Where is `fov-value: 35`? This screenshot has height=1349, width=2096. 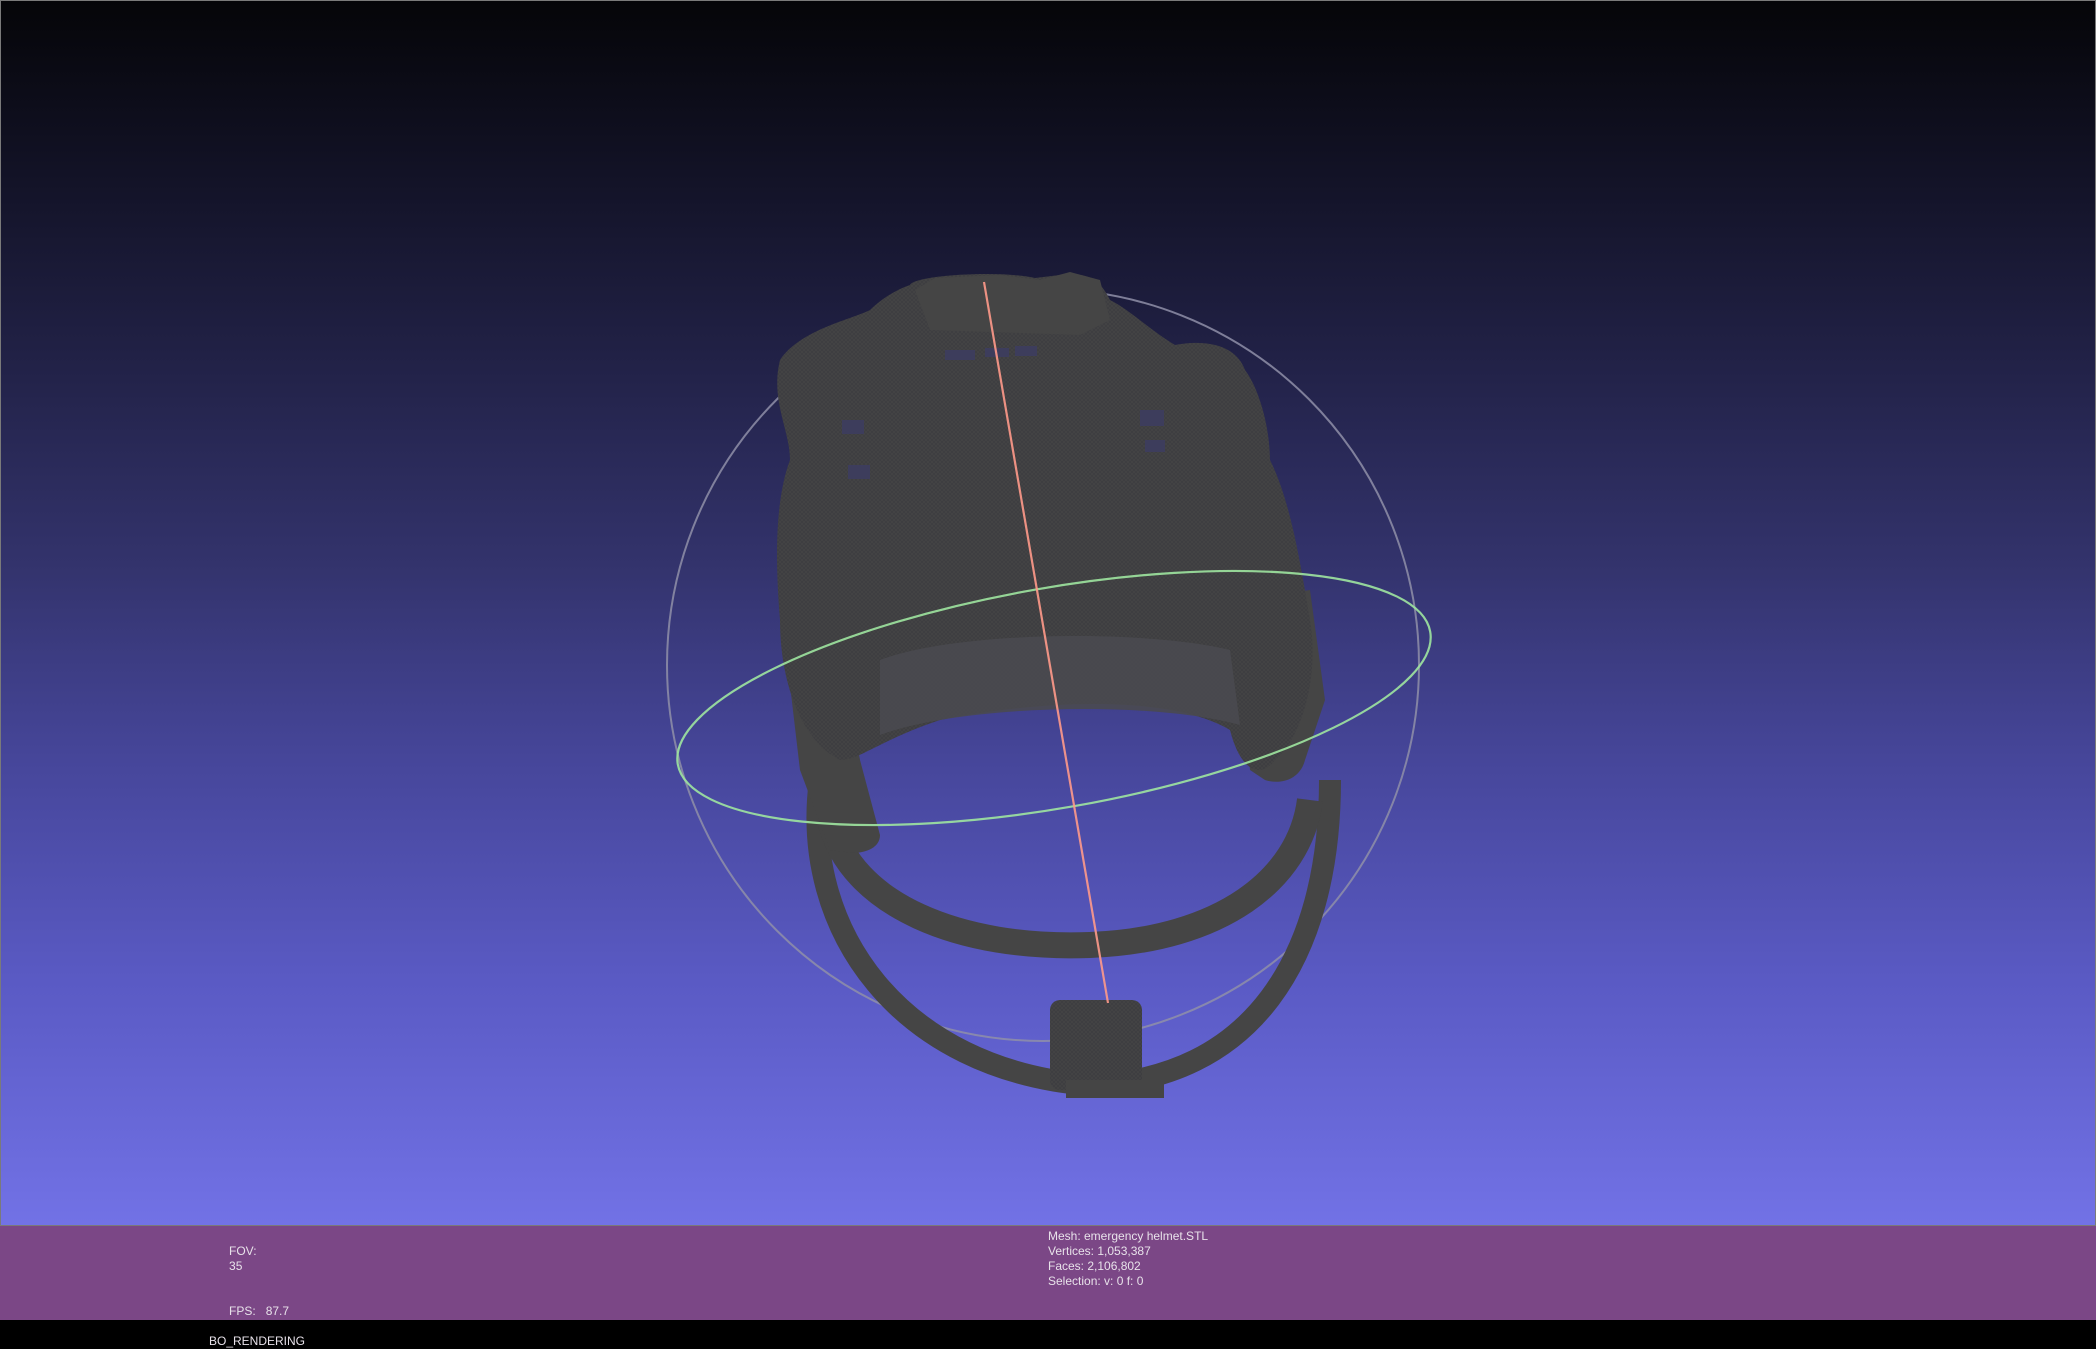 fov-value: 35 is located at coordinates (236, 1266).